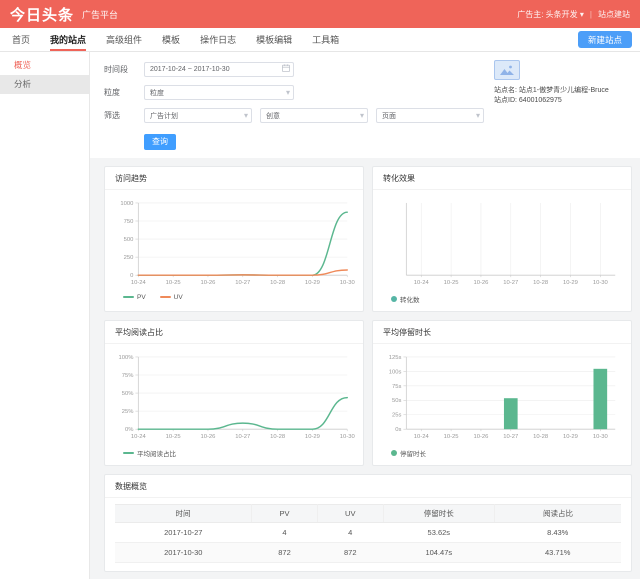  Describe the element at coordinates (178, 297) in the screenshot. I see `legend-label: UV` at that location.